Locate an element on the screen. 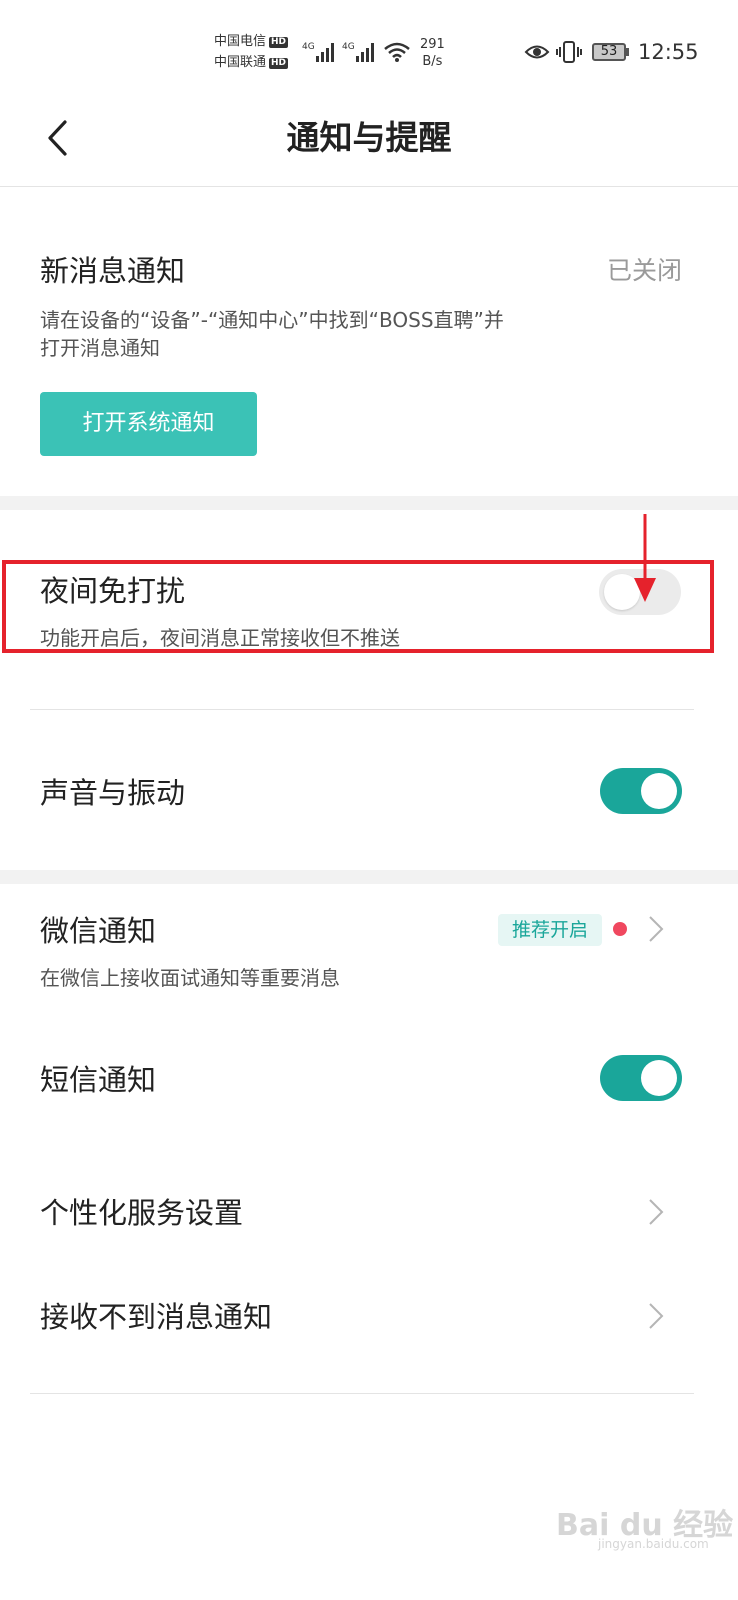 The image size is (738, 1600). red-dot is located at coordinates (620, 929).